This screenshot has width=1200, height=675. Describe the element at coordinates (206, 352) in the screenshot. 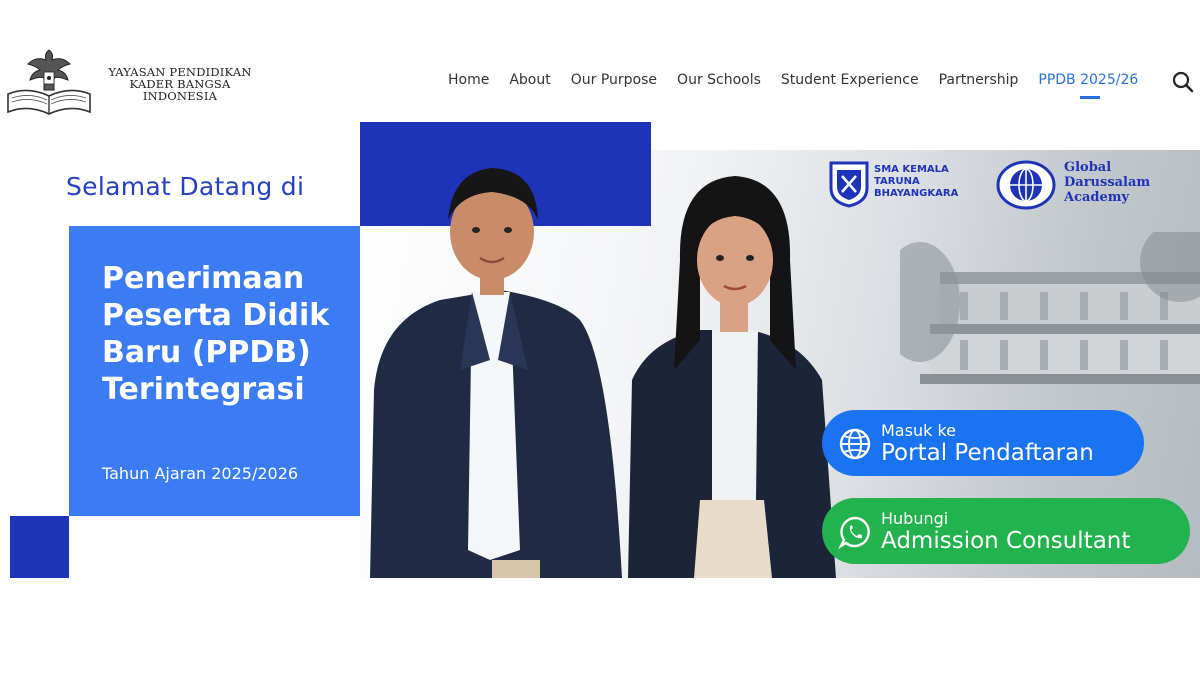

I see `hero-title-line: Baru (PPDB)` at that location.